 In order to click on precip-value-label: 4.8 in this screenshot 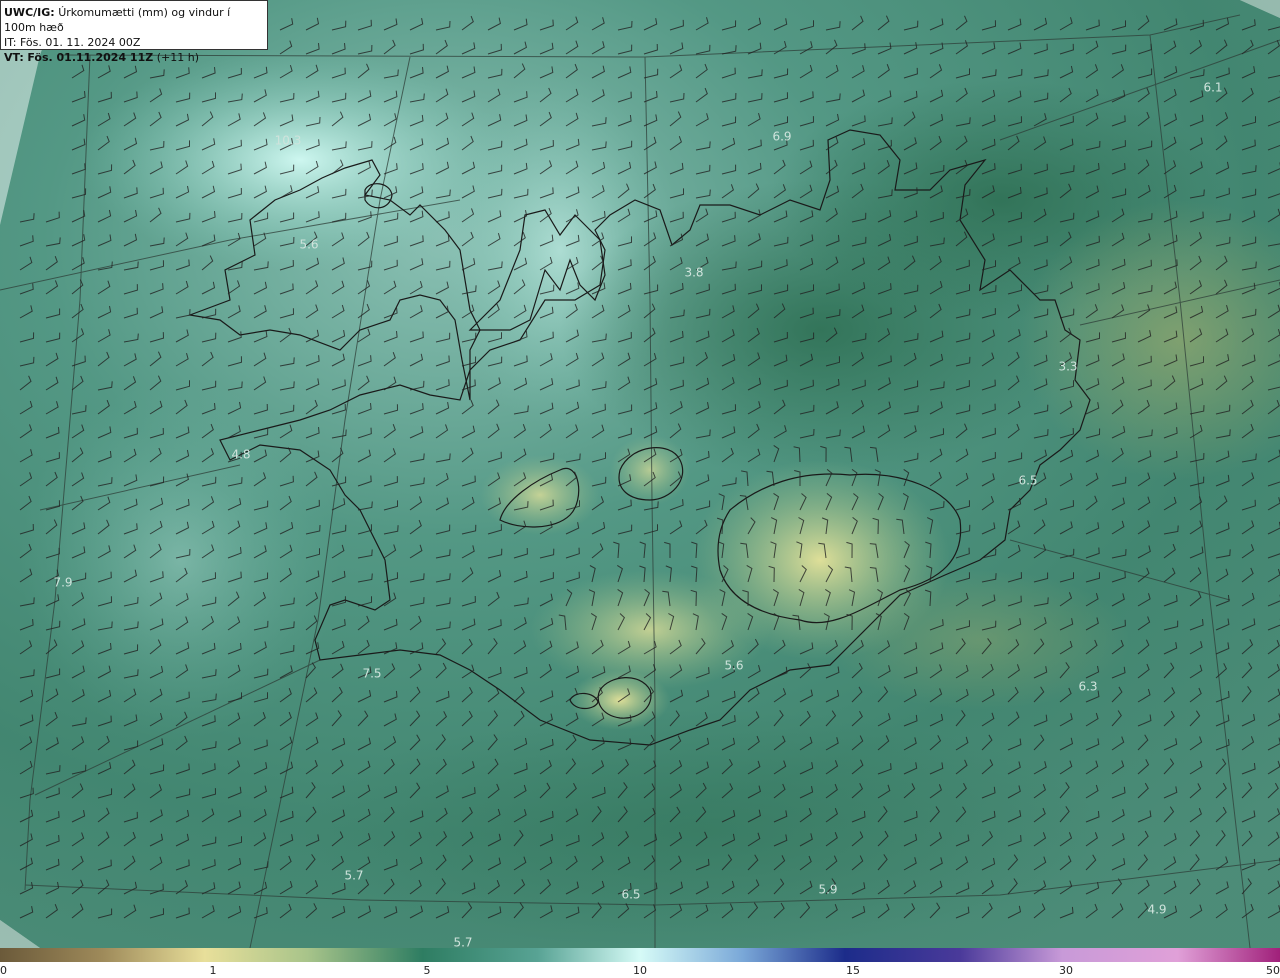, I will do `click(240, 455)`.